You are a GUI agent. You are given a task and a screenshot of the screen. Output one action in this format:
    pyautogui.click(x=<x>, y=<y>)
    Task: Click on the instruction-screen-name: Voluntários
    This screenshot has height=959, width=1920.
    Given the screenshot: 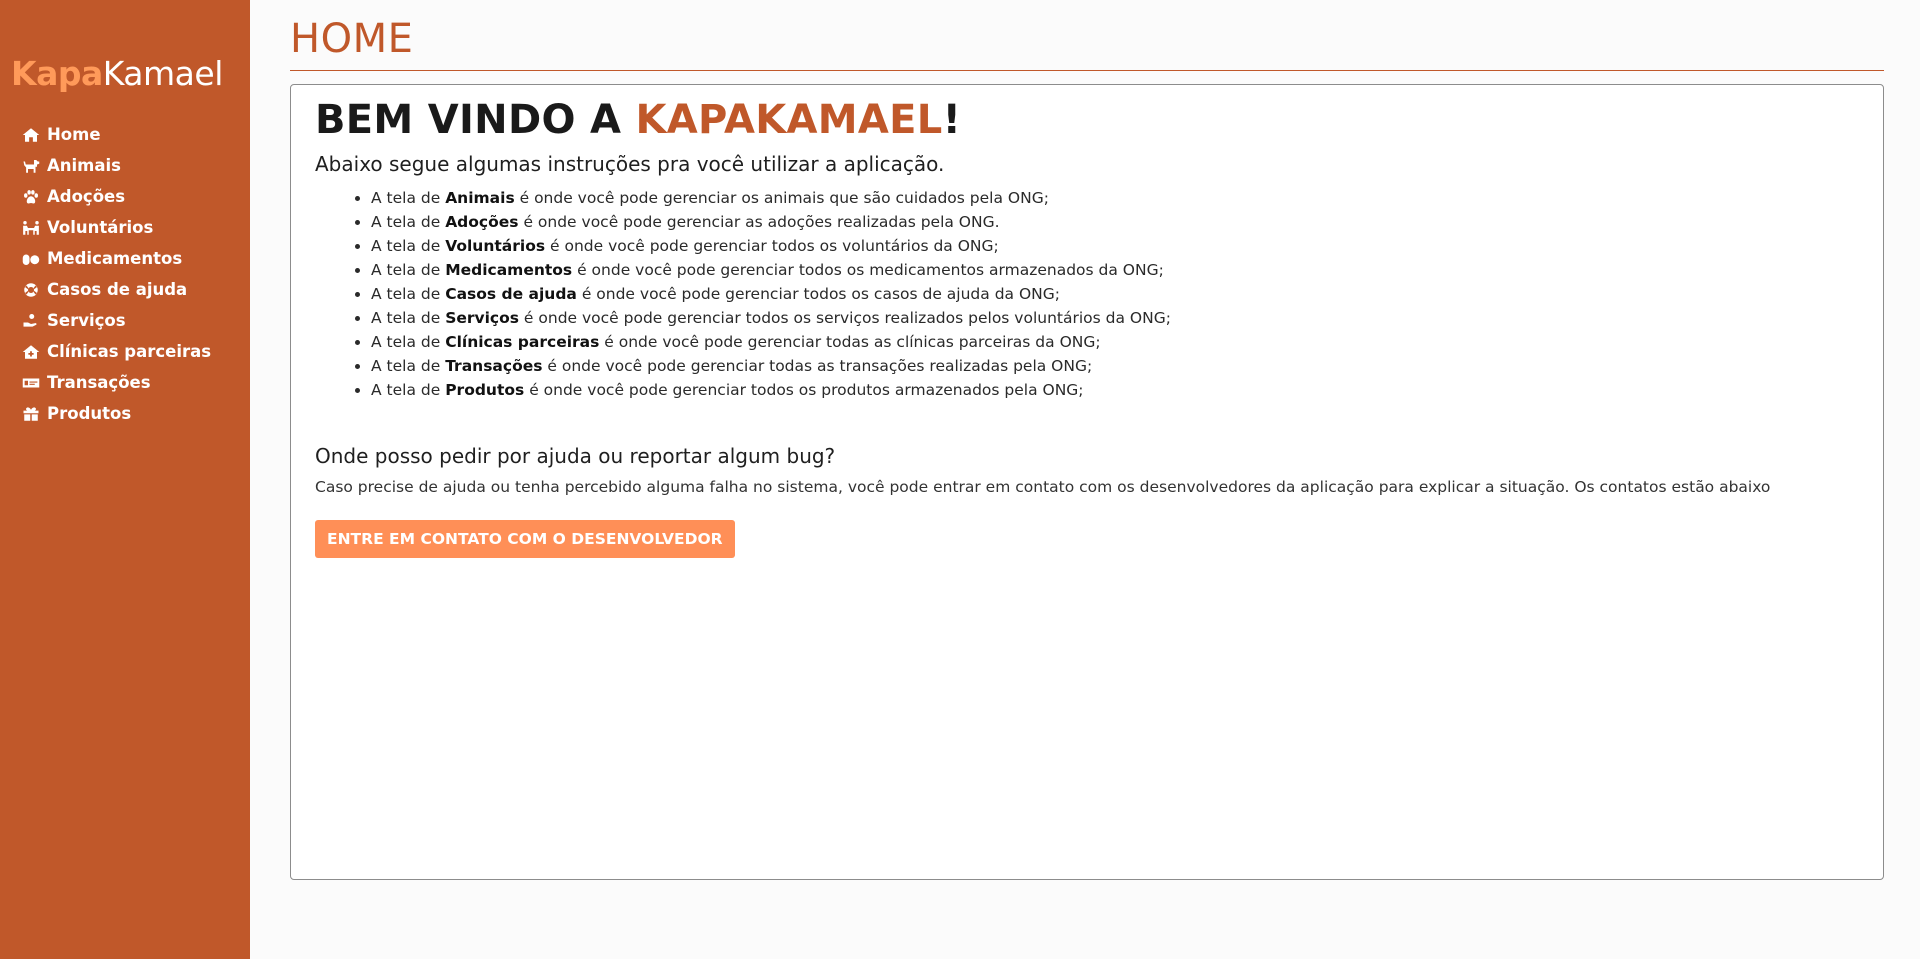 What is the action you would take?
    pyautogui.click(x=495, y=246)
    